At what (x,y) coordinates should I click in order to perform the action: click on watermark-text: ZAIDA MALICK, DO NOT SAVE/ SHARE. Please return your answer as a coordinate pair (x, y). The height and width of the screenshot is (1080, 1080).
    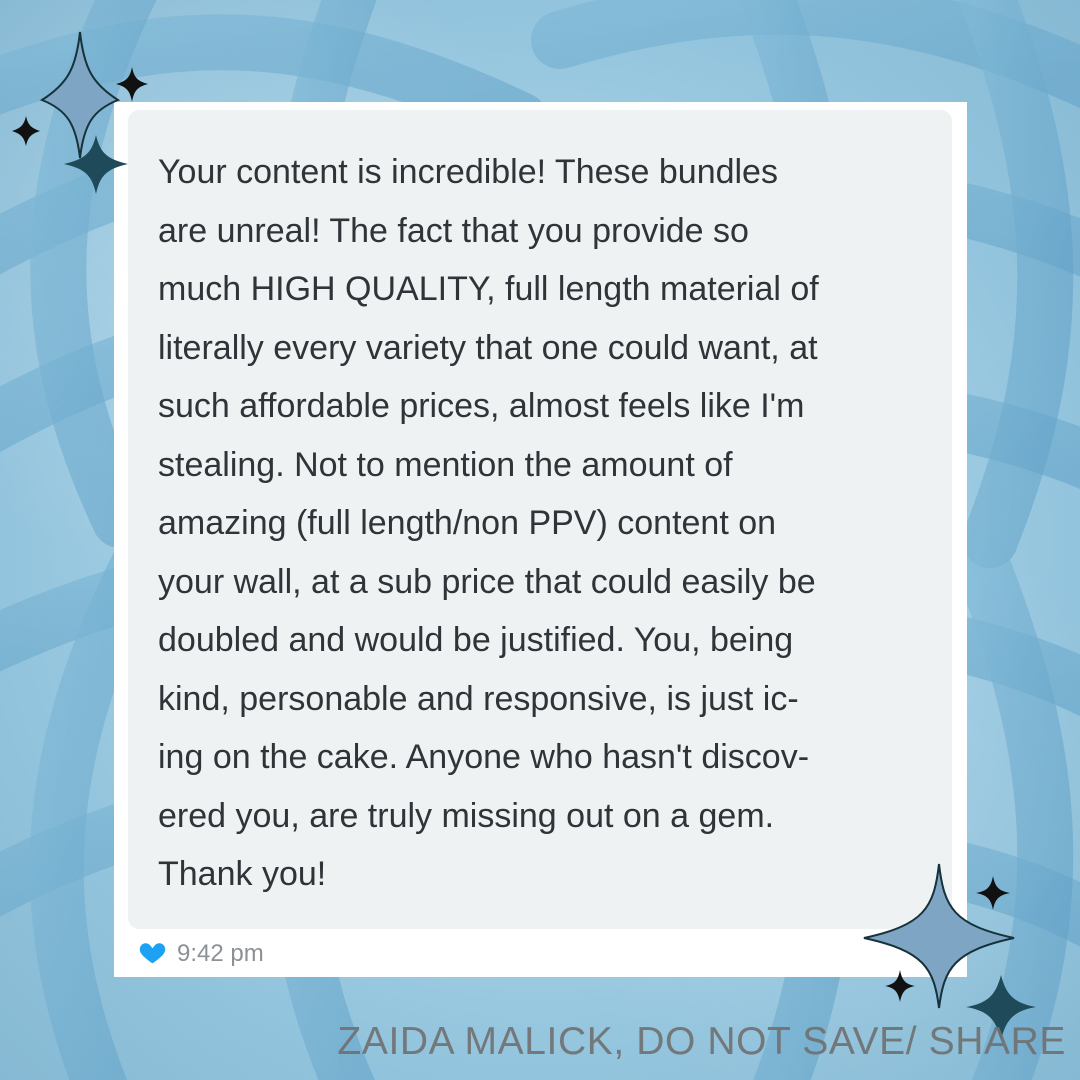
    Looking at the image, I should click on (701, 1041).